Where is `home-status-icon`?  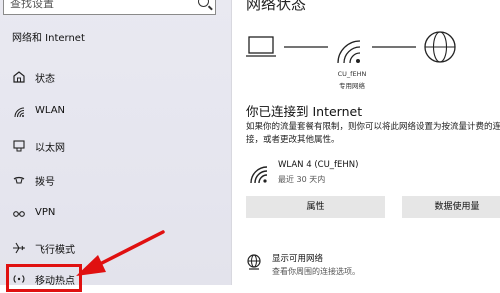 home-status-icon is located at coordinates (19, 77).